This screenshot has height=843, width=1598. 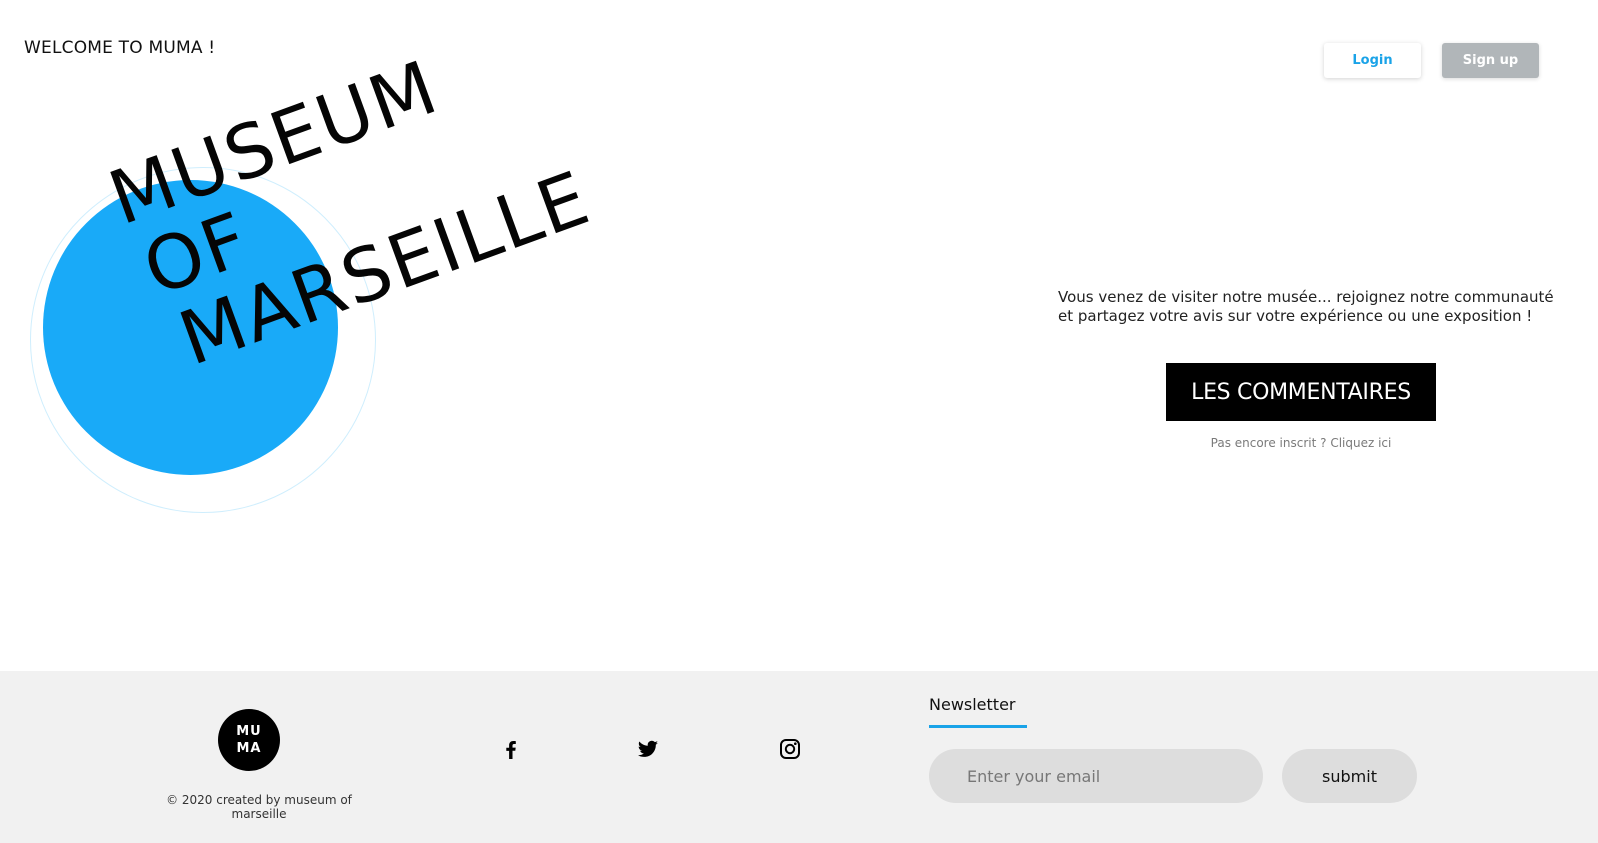 I want to click on newsletter-email-input, so click(x=1096, y=776).